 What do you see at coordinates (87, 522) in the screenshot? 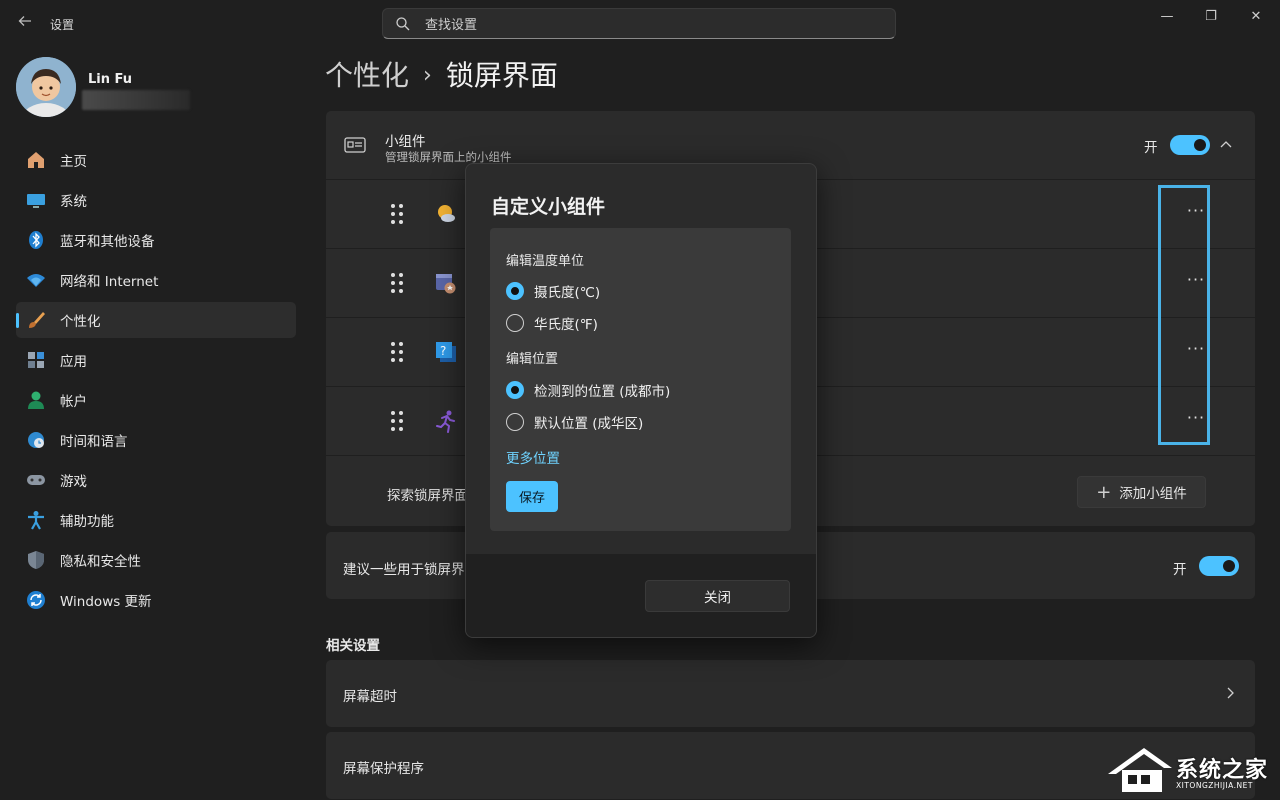
I see `sidebar-item-label: 辅助功能` at bounding box center [87, 522].